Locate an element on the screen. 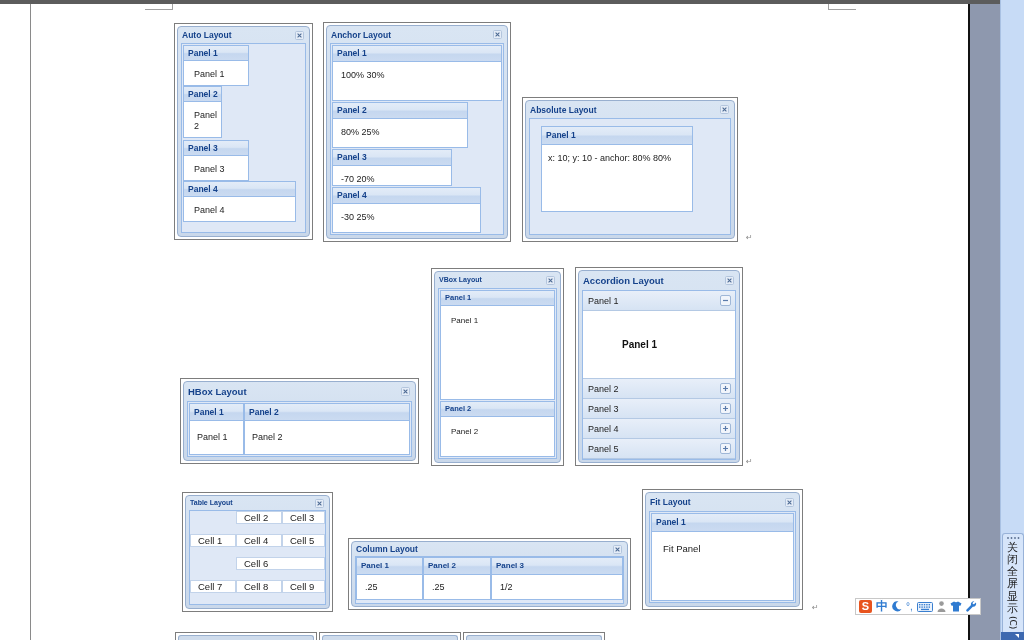  wrench-icon is located at coordinates (971, 606).